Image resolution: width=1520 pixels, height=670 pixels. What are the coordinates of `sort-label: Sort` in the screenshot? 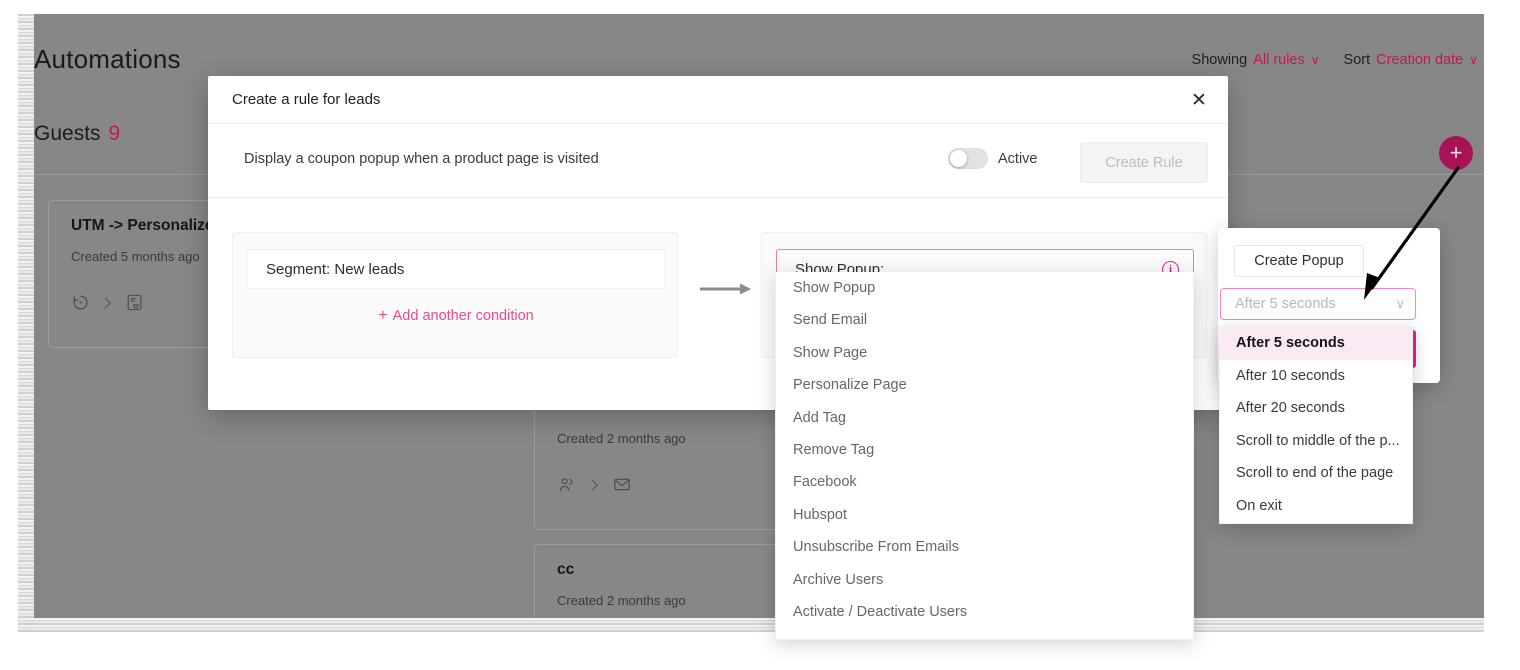 It's located at (1357, 60).